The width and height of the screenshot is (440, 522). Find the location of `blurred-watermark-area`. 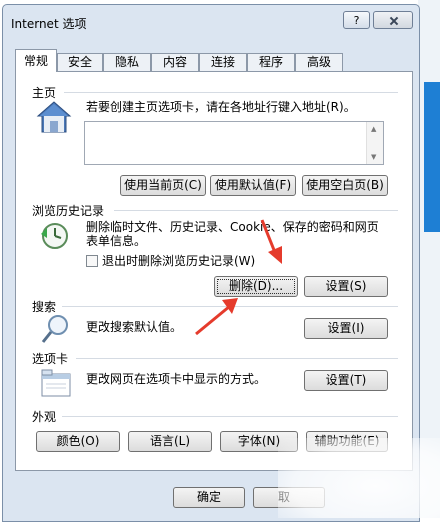

blurred-watermark-area is located at coordinates (359, 478).